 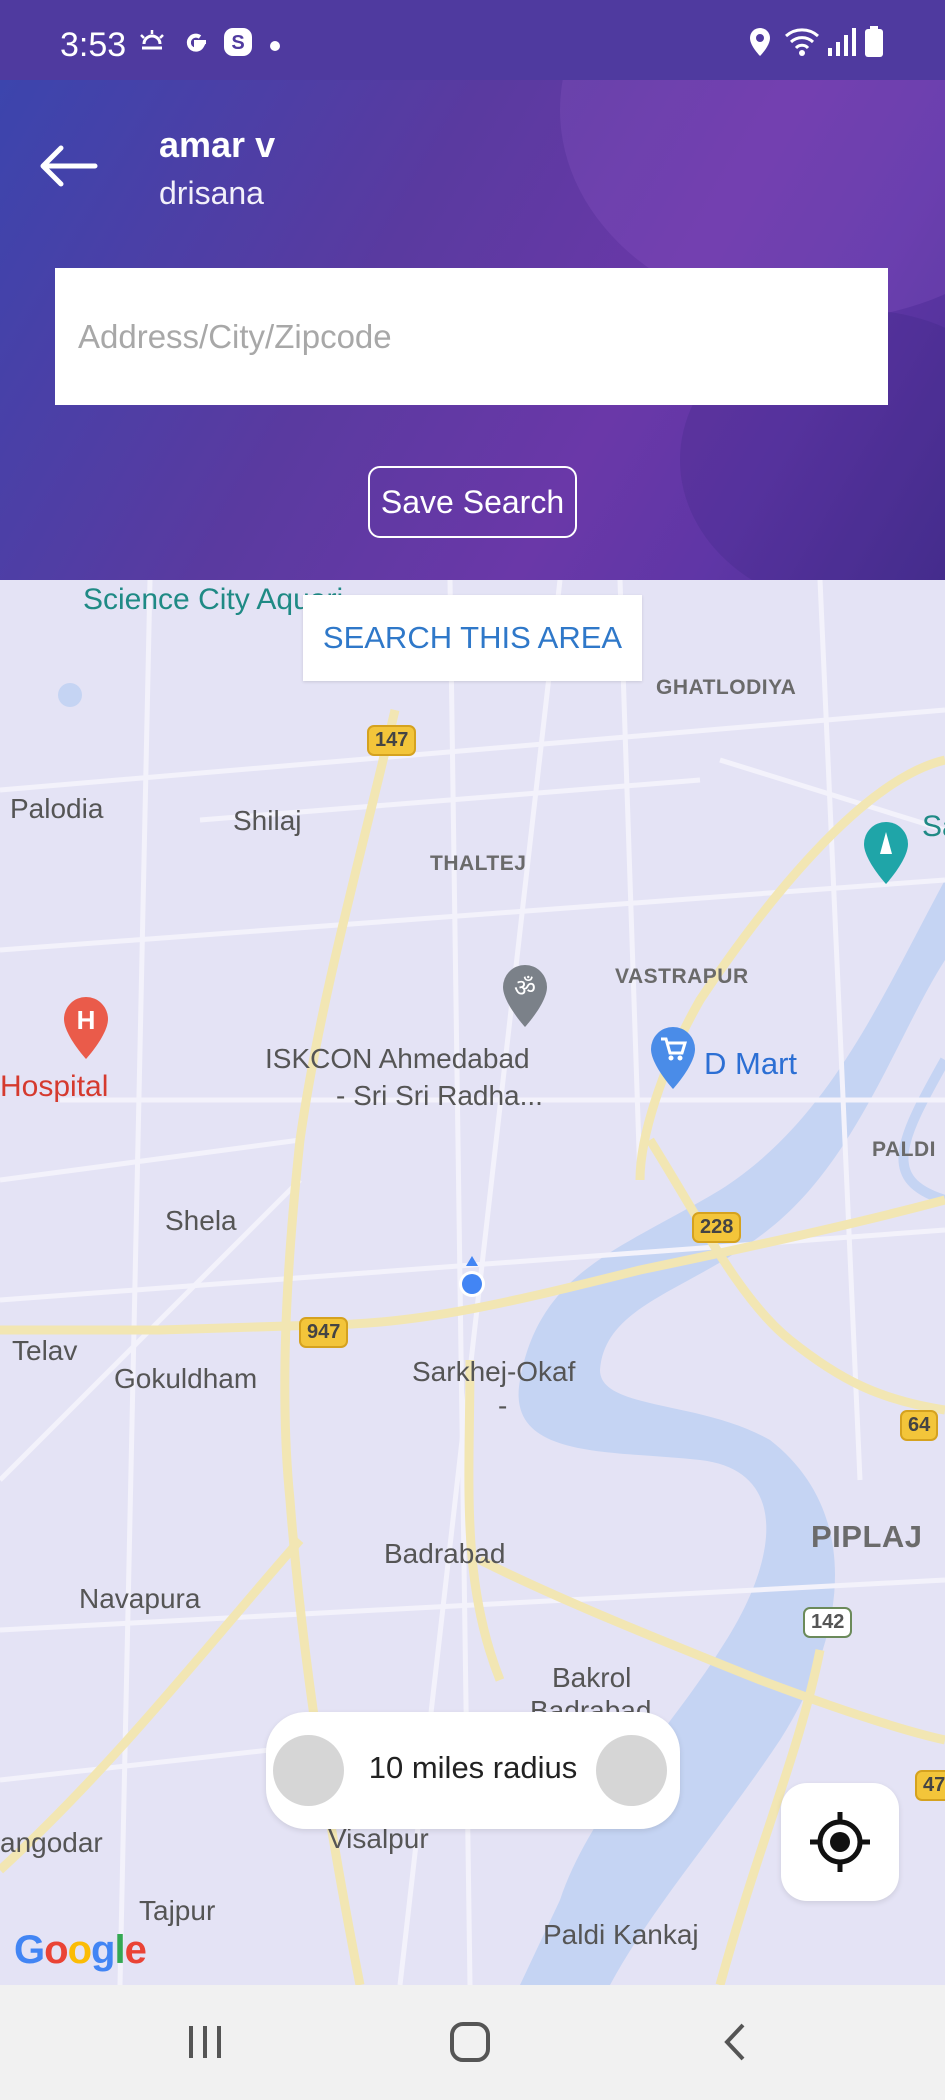 What do you see at coordinates (471, 336) in the screenshot?
I see `address-search-input` at bounding box center [471, 336].